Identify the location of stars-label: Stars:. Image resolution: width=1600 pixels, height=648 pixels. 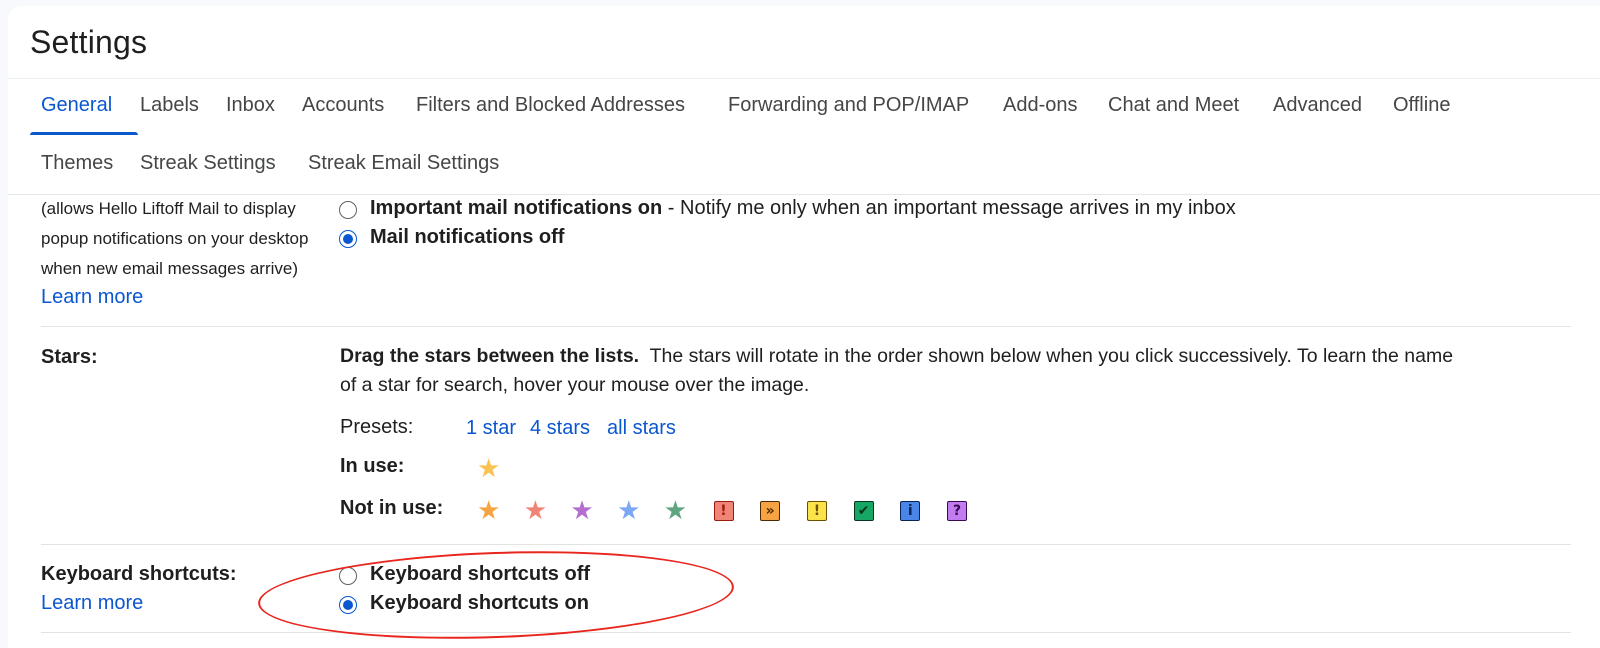
(69, 357).